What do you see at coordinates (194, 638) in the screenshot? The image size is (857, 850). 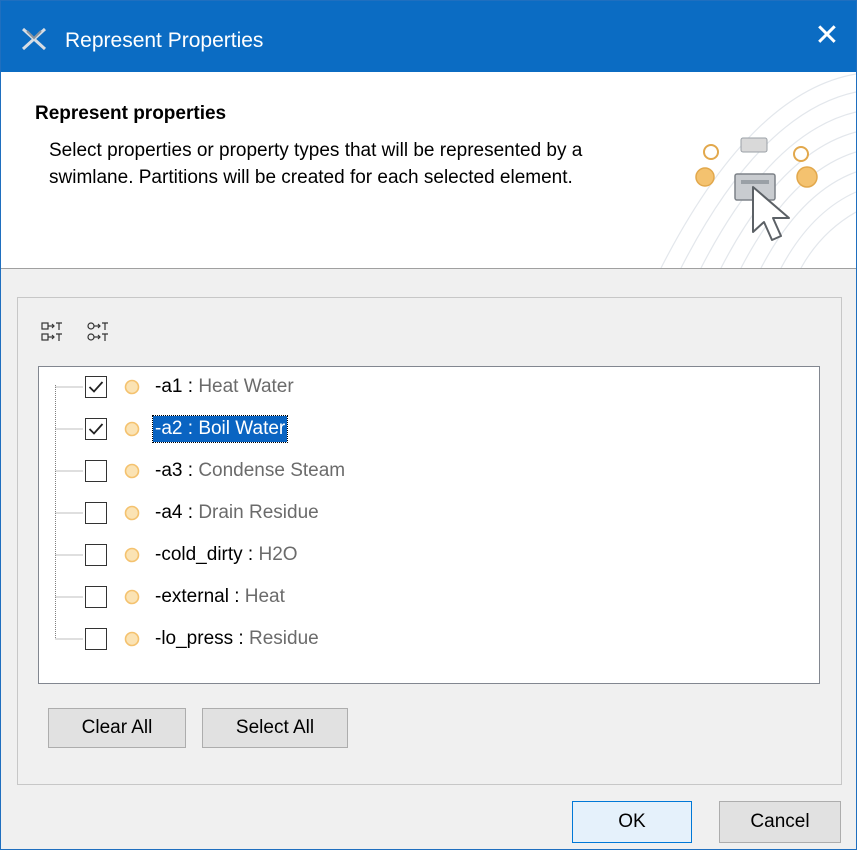 I see `property-name: -lo_press` at bounding box center [194, 638].